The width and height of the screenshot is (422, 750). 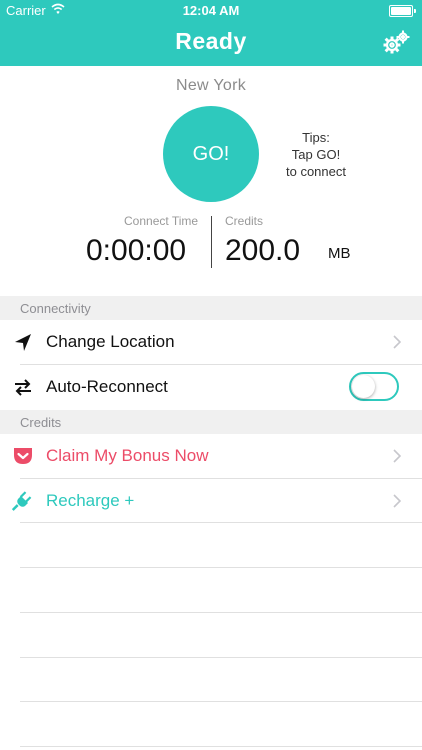 I want to click on battery-icon, so click(x=402, y=11).